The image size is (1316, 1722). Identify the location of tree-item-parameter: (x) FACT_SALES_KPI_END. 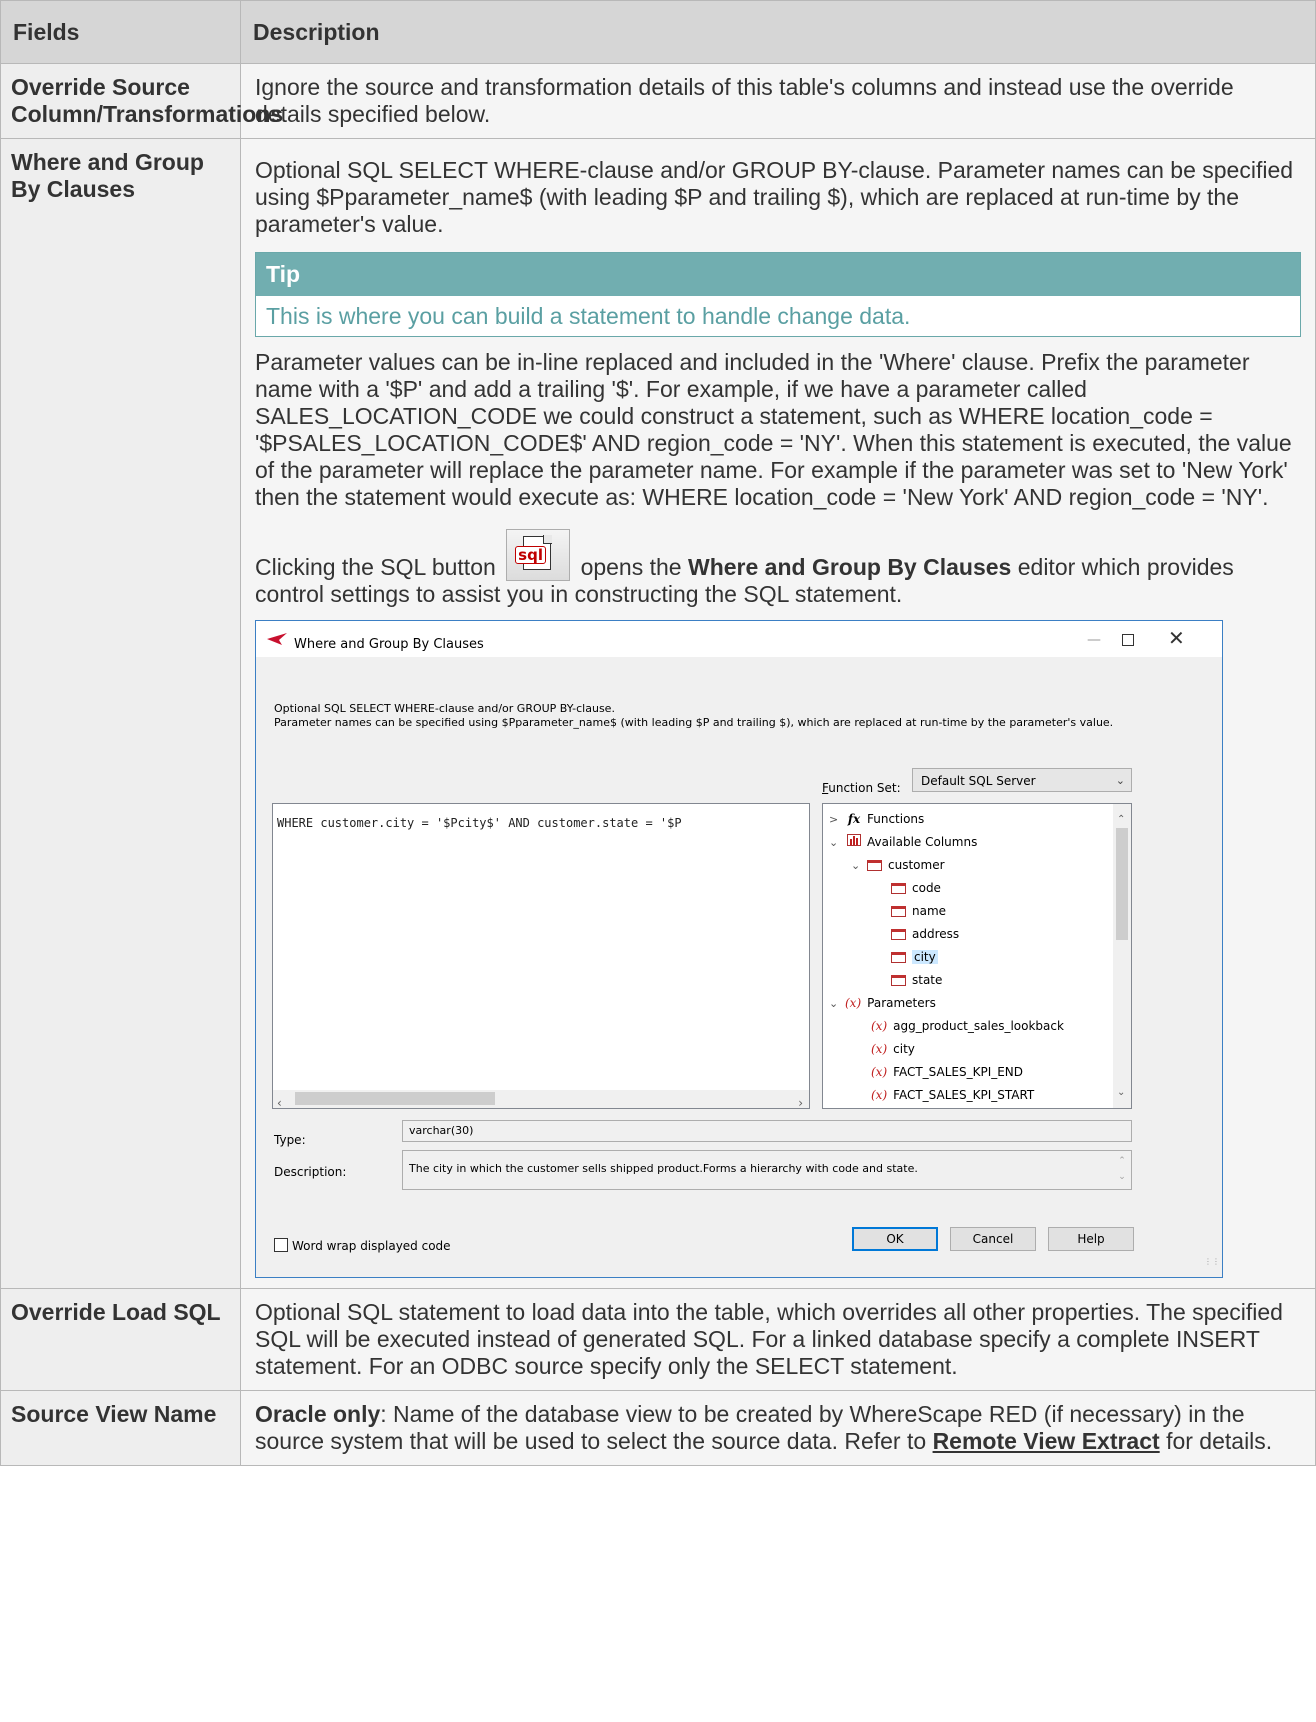
(947, 1072).